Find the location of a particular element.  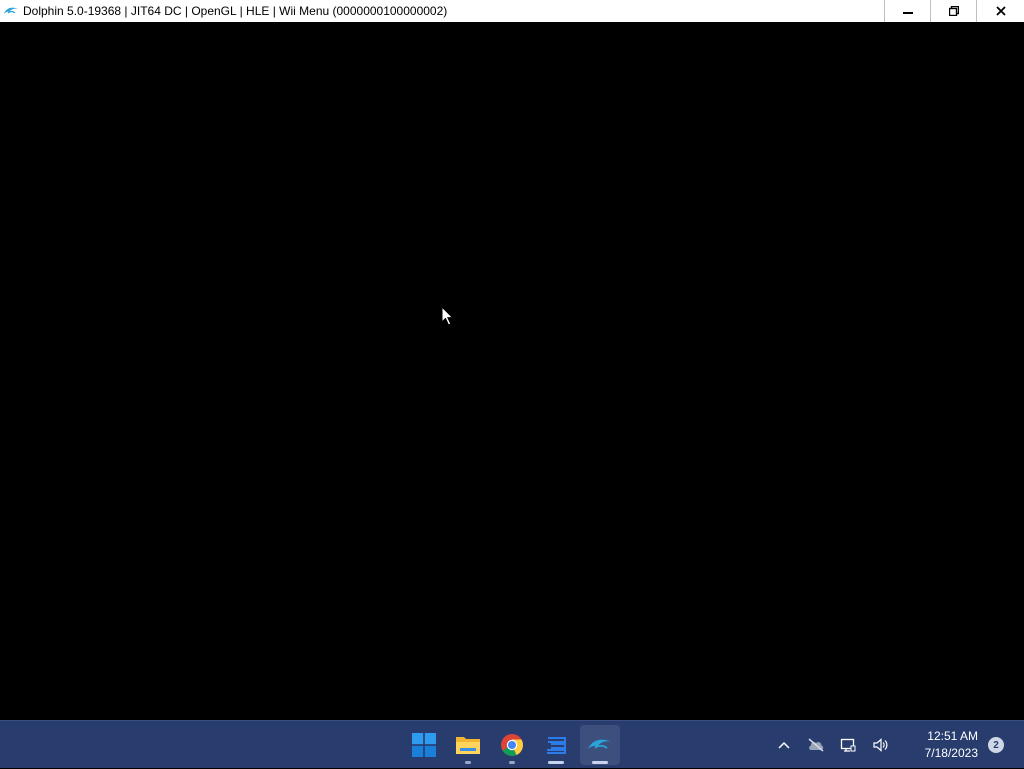

taskbar-app is located at coordinates (556, 745).